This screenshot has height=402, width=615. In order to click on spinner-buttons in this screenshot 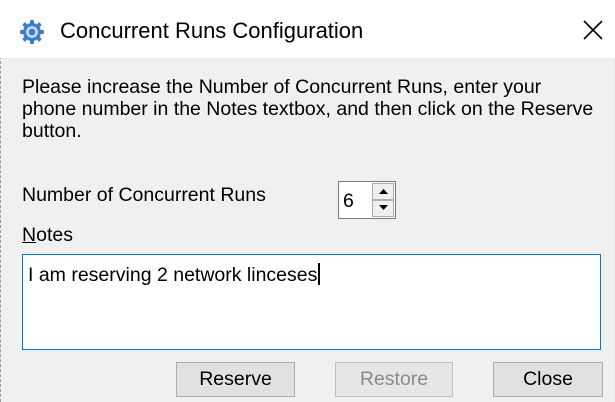, I will do `click(383, 200)`.